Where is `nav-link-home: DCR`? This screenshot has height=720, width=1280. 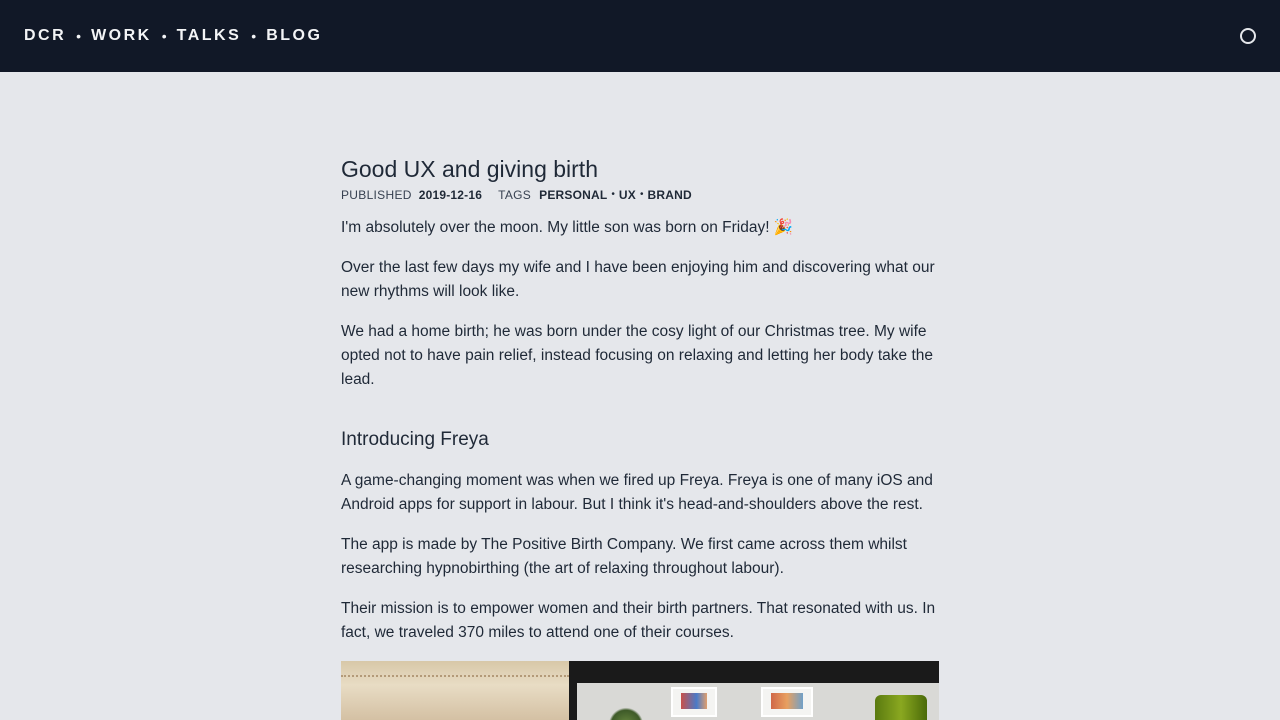
nav-link-home: DCR is located at coordinates (45, 36).